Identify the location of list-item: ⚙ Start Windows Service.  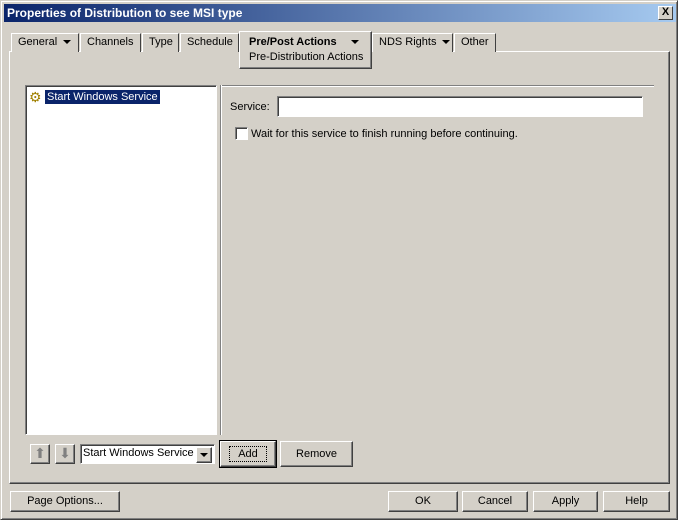
(121, 97).